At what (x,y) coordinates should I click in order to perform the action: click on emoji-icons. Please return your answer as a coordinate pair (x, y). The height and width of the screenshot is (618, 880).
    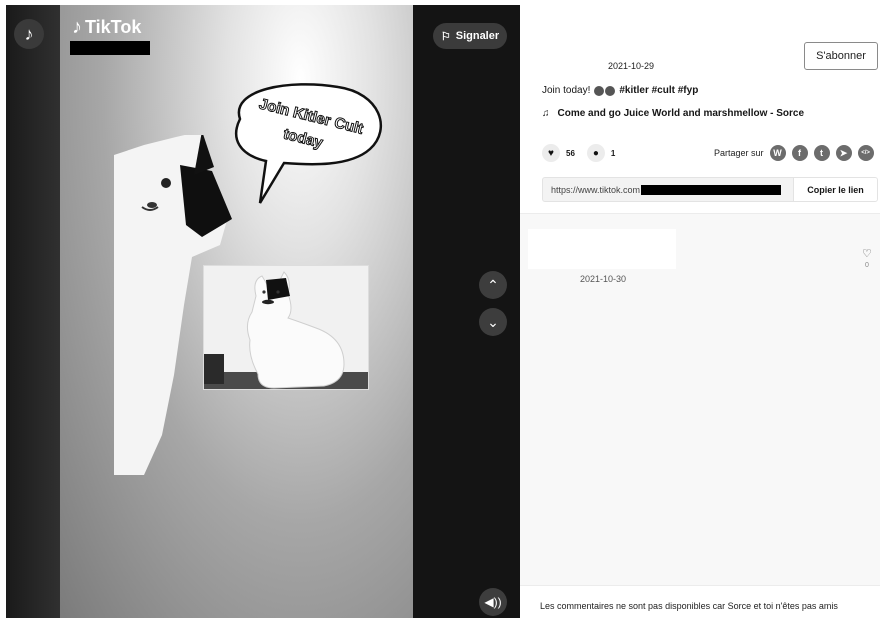
    Looking at the image, I should click on (605, 90).